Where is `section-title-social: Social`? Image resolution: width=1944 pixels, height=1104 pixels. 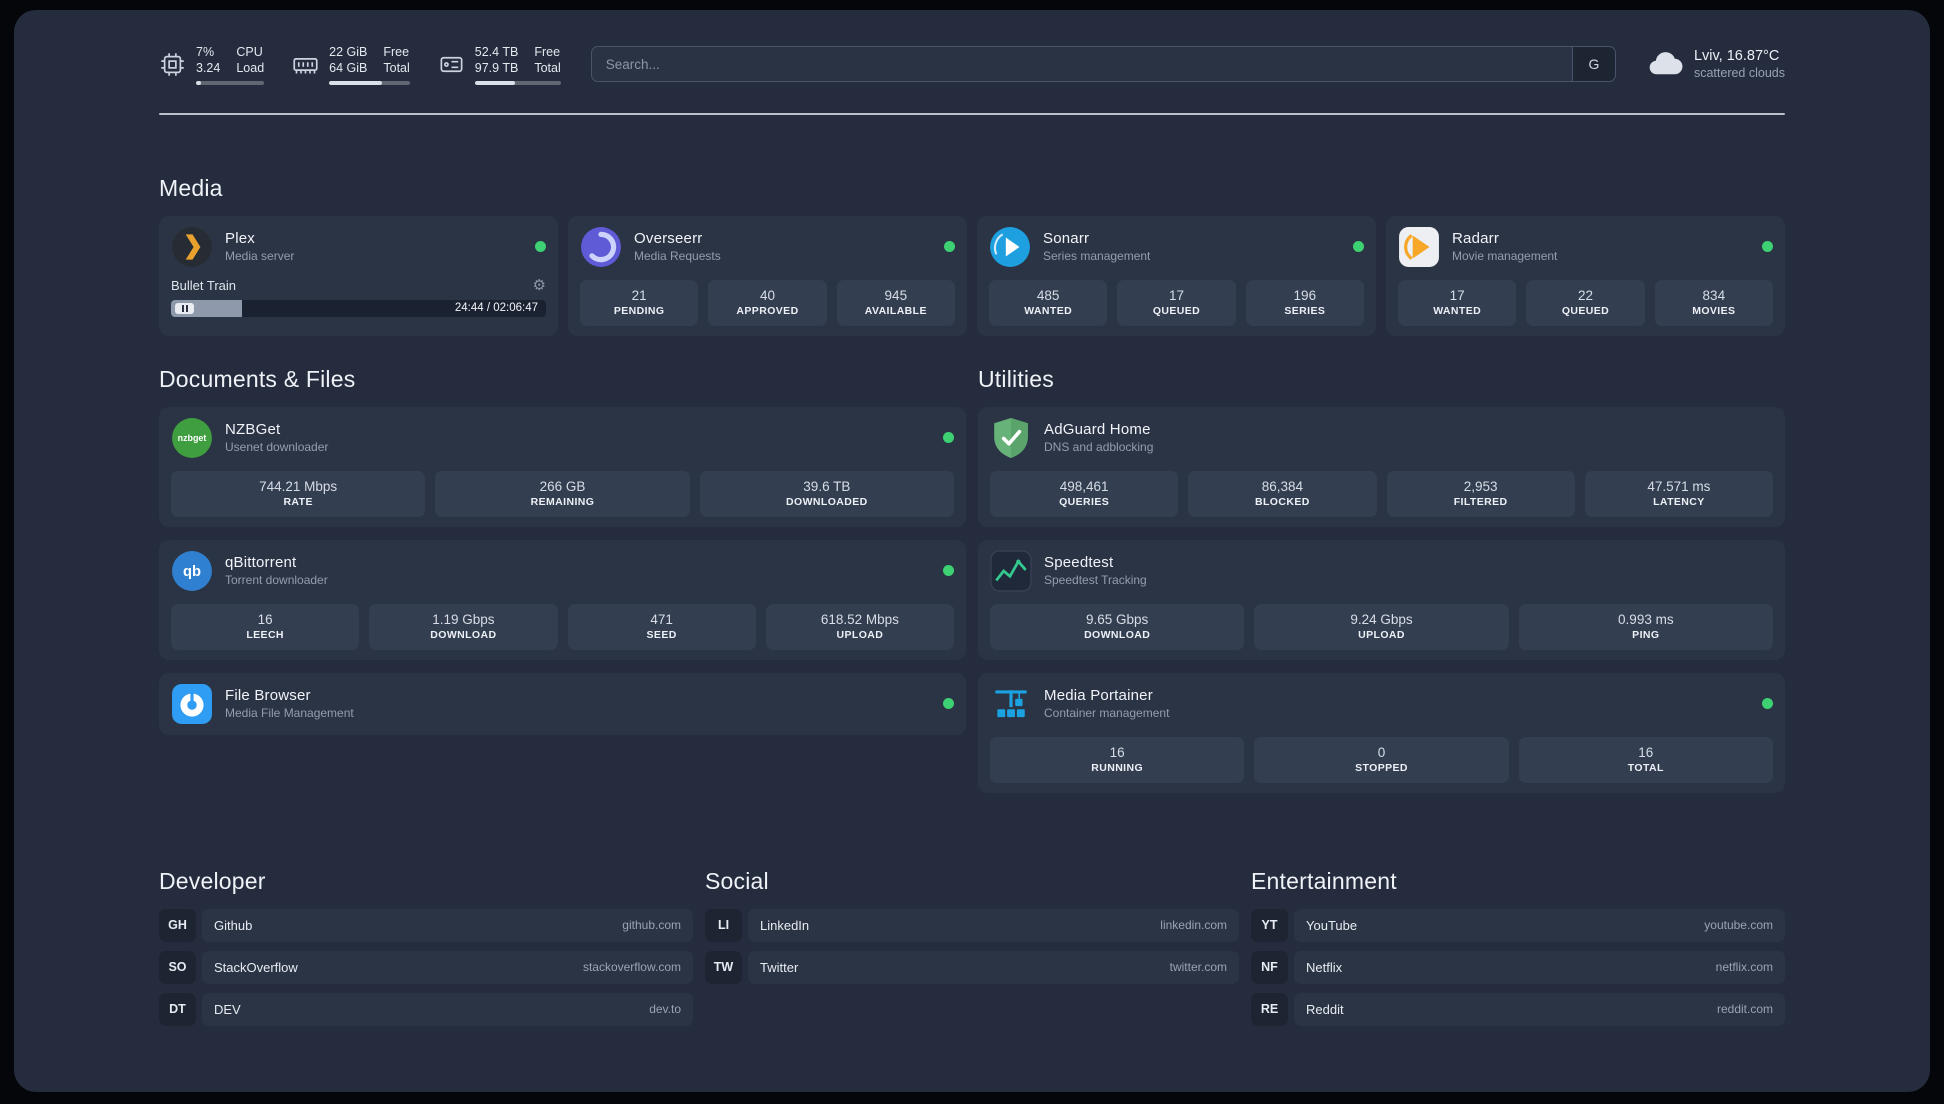 section-title-social: Social is located at coordinates (737, 880).